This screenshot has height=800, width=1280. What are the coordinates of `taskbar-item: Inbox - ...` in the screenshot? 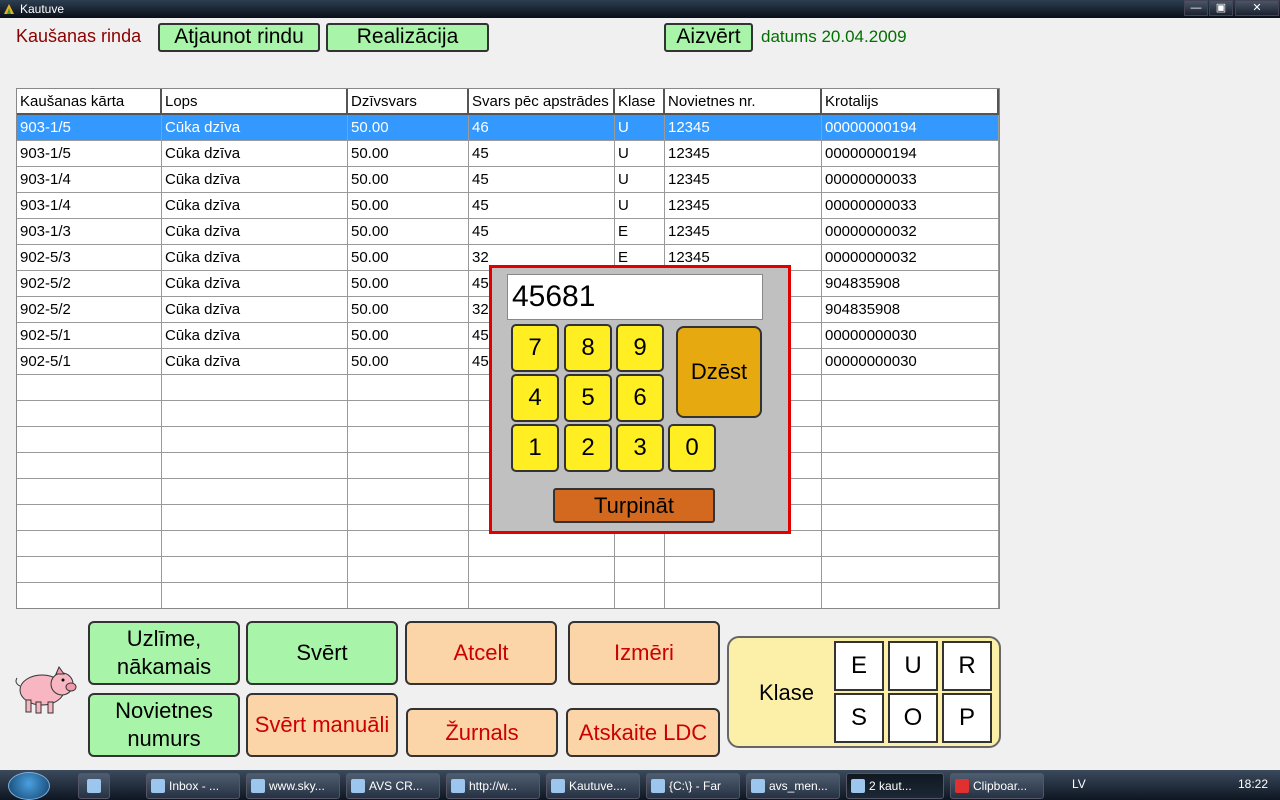 It's located at (193, 786).